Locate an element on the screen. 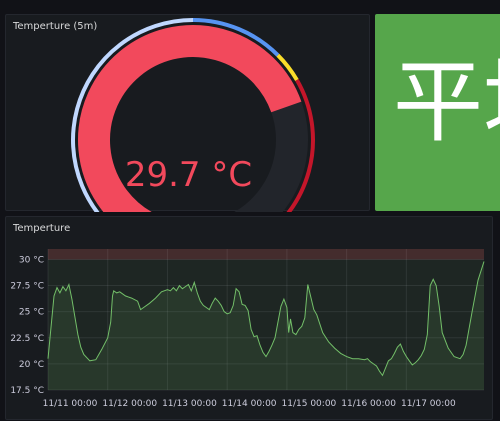  y-tick-label: 27.5 °C is located at coordinates (27, 287).